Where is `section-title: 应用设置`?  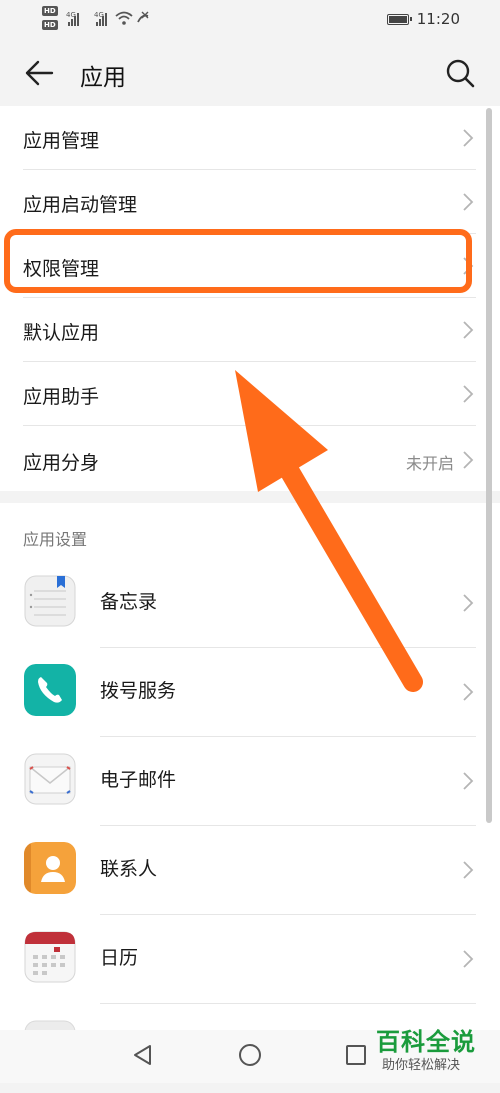
section-title: 应用设置 is located at coordinates (55, 539).